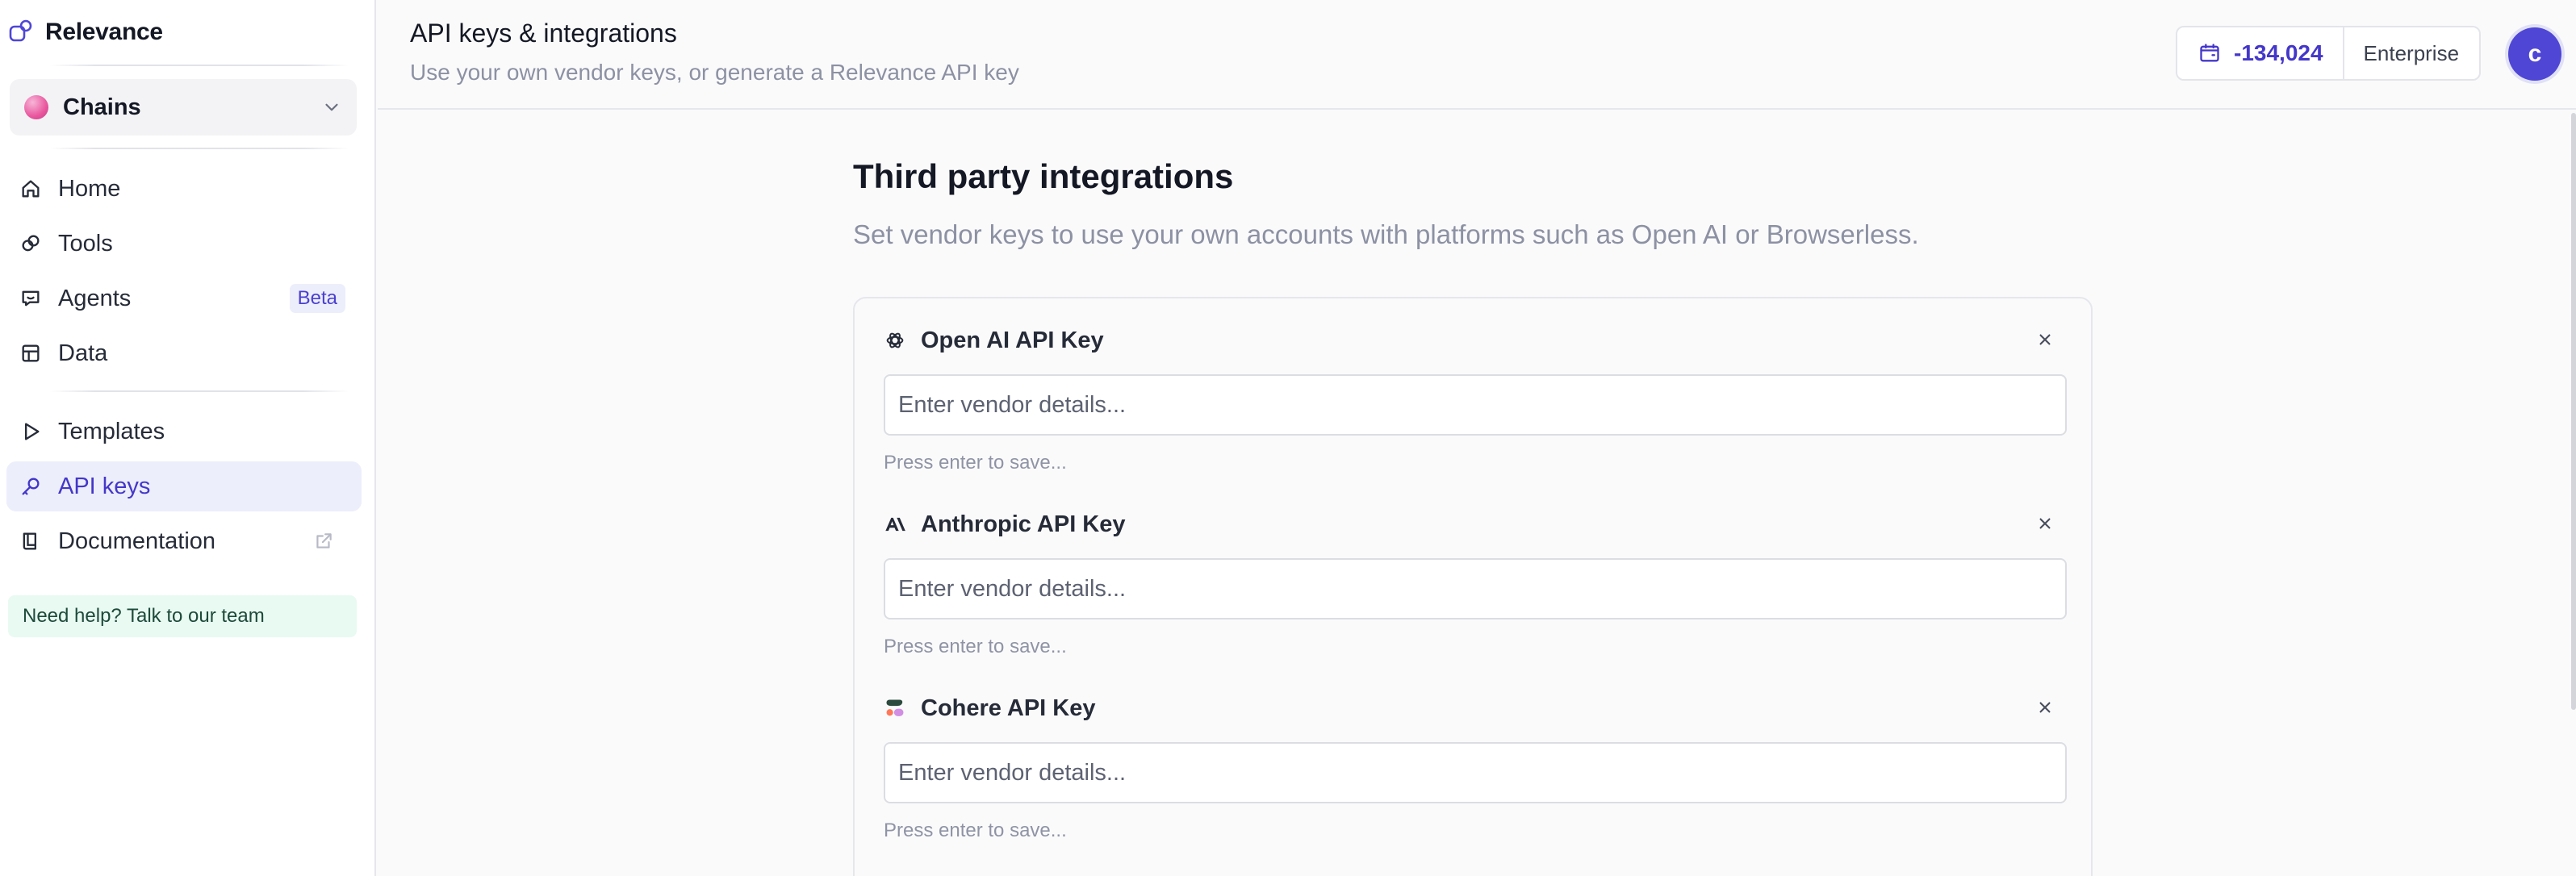 This screenshot has height=876, width=2576. I want to click on credits-widget: -134,024 Enterprise, so click(2328, 53).